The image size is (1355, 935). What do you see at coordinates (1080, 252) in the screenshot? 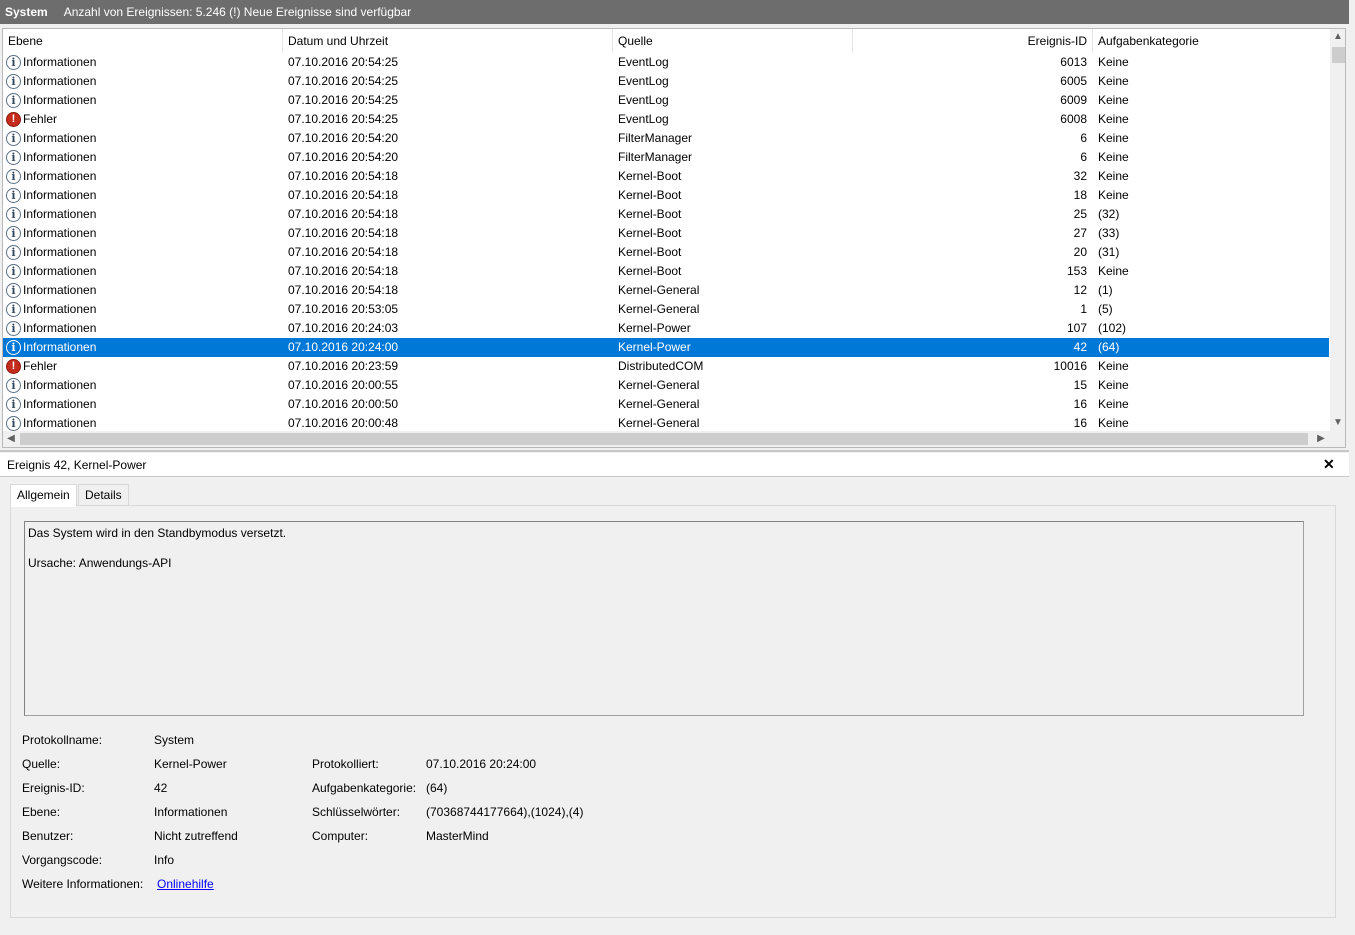
I see `event-id-cell: 20` at bounding box center [1080, 252].